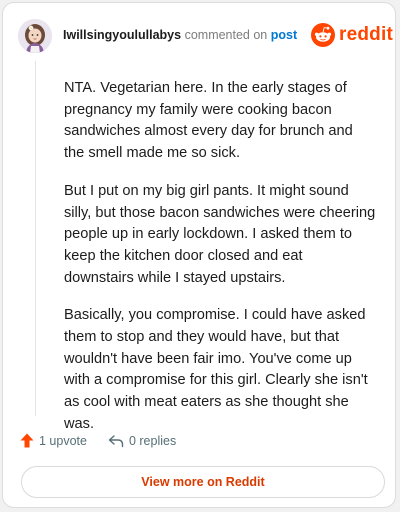  I want to click on replies-button: 0 replies, so click(142, 441).